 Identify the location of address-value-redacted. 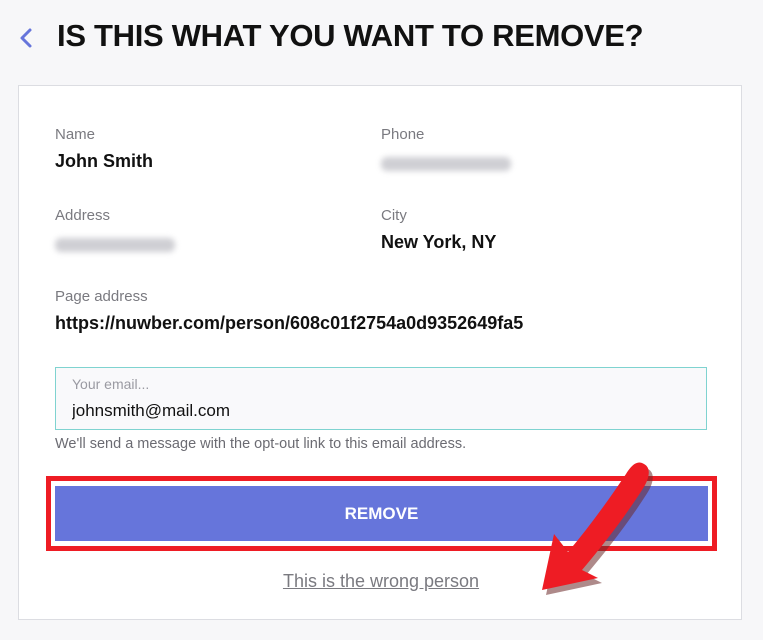
(115, 245).